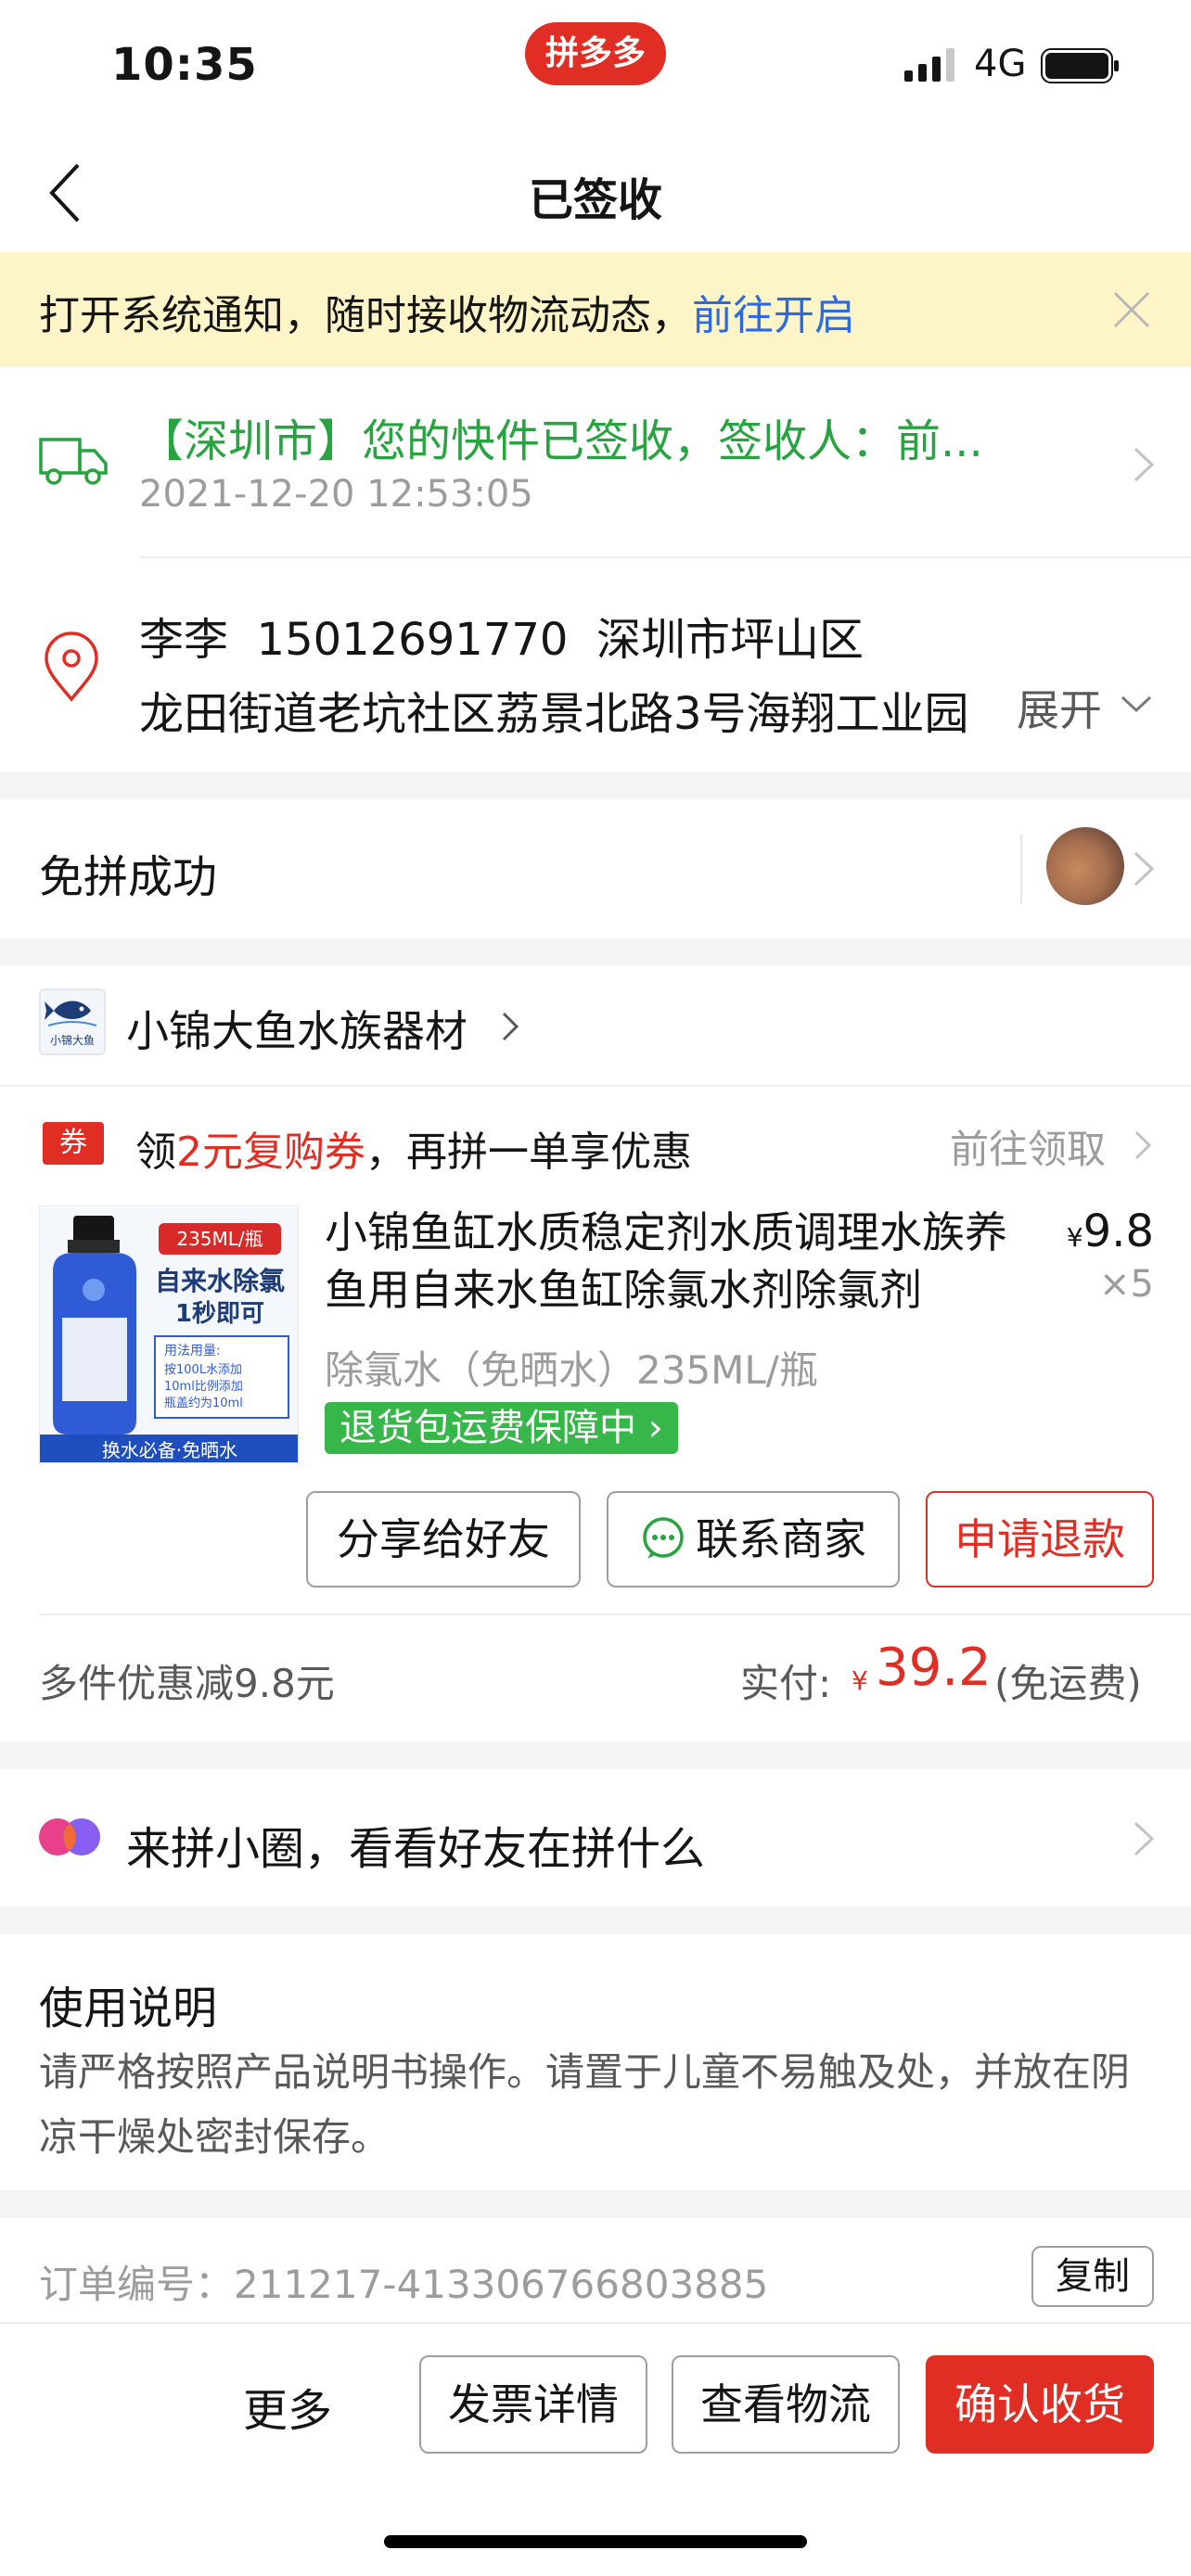  What do you see at coordinates (192, 1351) in the screenshot?
I see `image-usage-title: 用法用量:` at bounding box center [192, 1351].